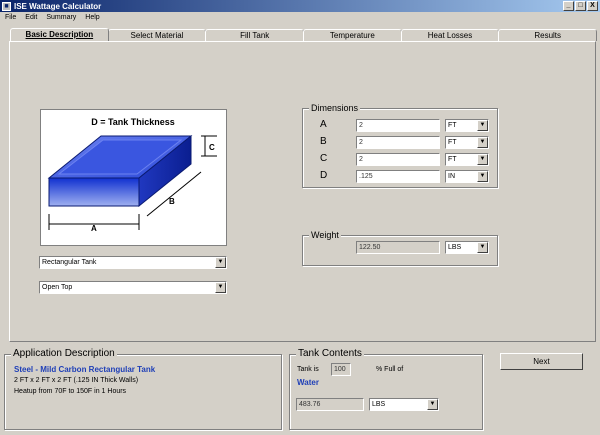  I want to click on contents-weight-readout: 483.76, so click(330, 404).